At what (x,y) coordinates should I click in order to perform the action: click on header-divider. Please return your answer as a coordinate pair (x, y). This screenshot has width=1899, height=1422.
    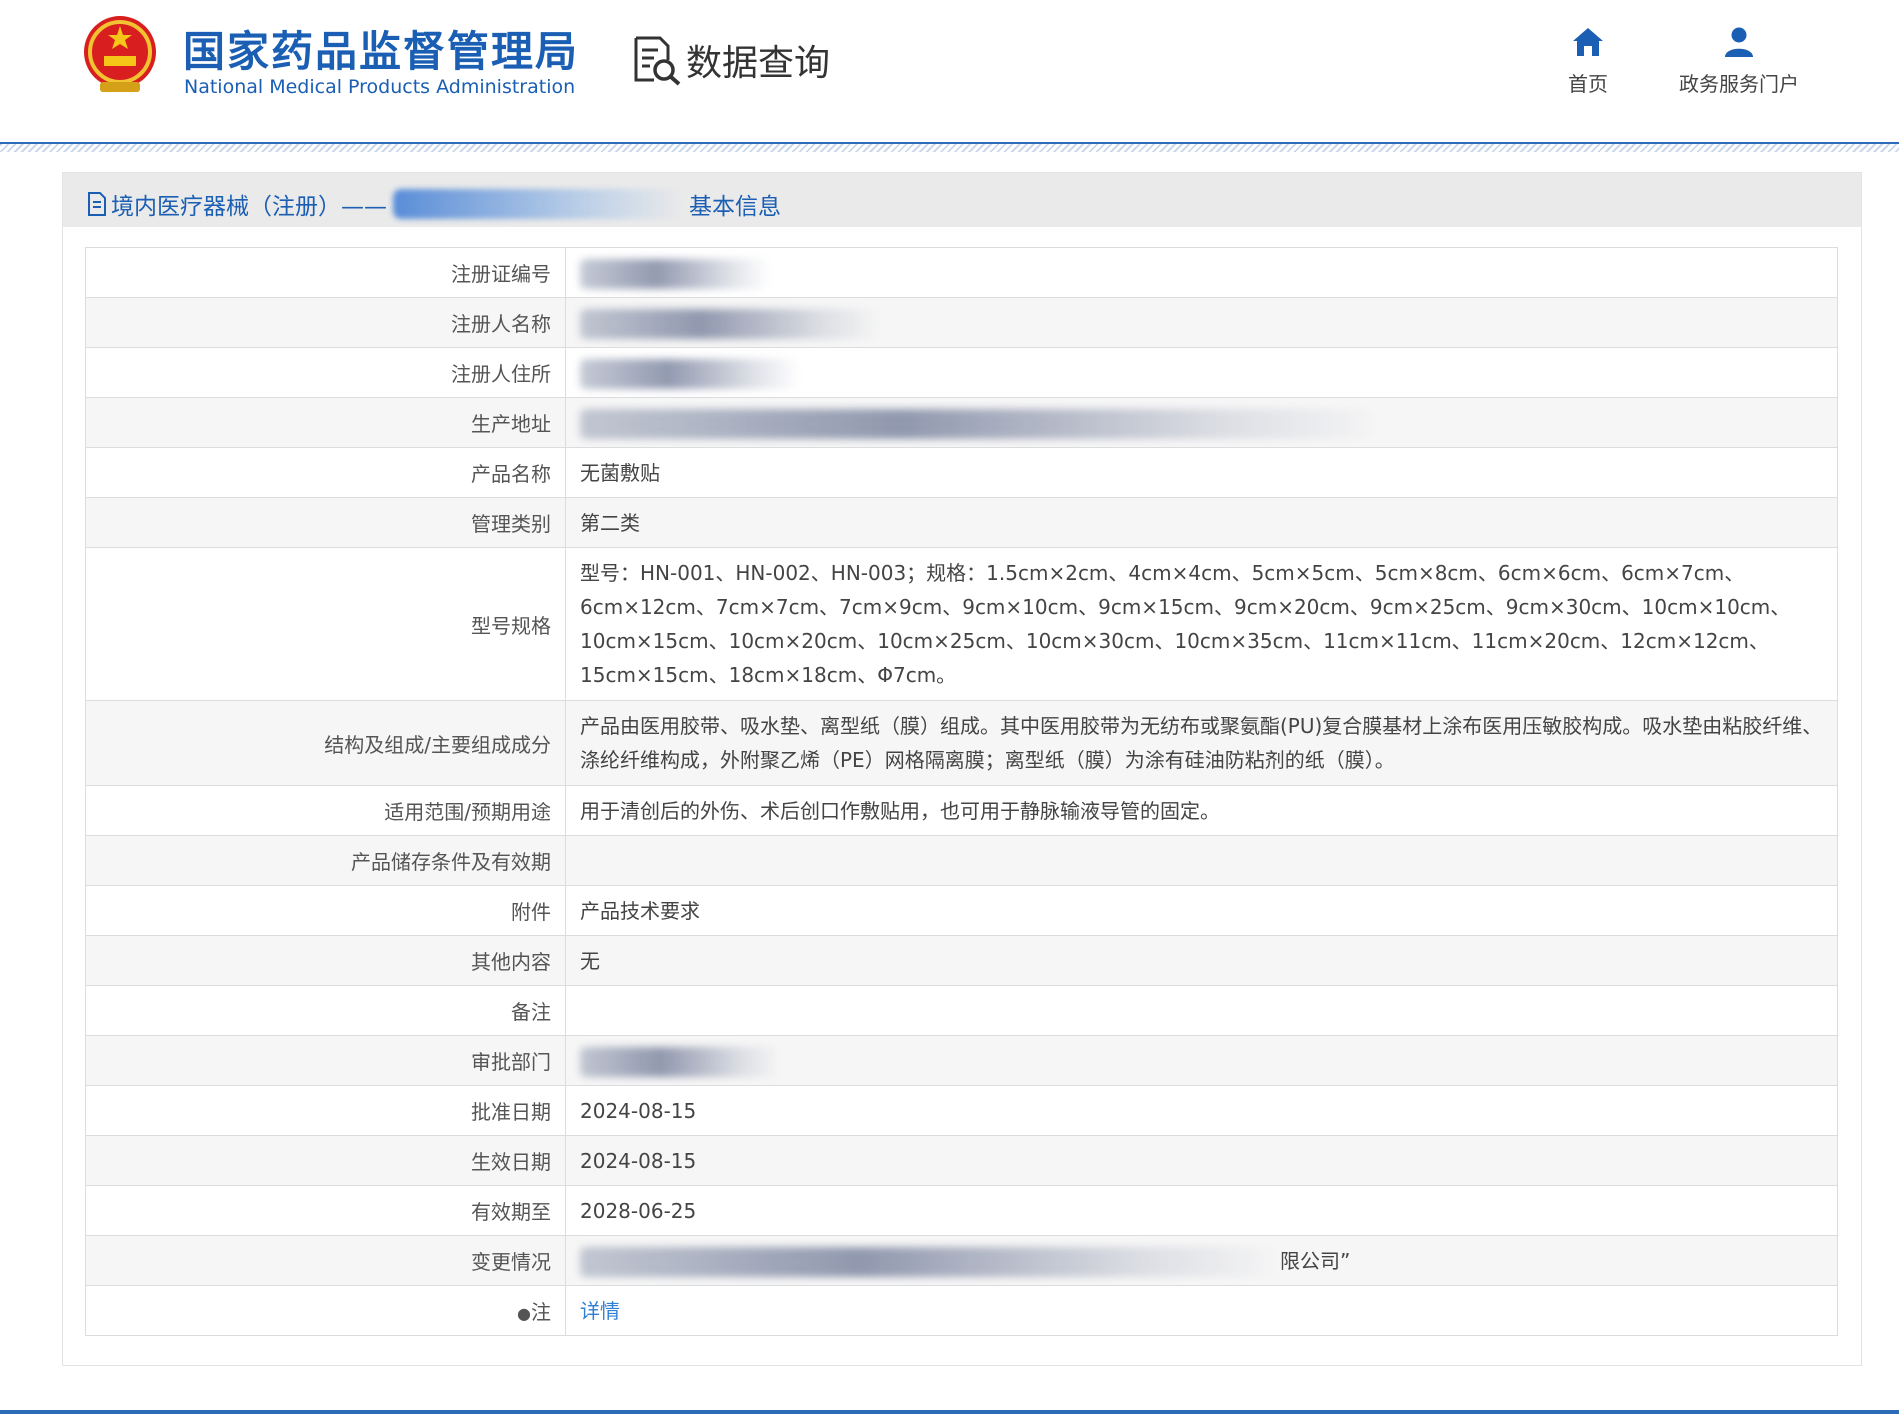
    Looking at the image, I should click on (949, 147).